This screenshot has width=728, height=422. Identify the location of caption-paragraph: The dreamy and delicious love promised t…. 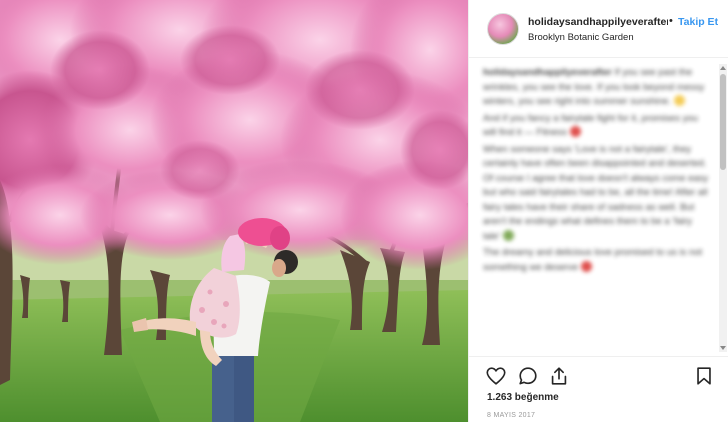
(597, 260).